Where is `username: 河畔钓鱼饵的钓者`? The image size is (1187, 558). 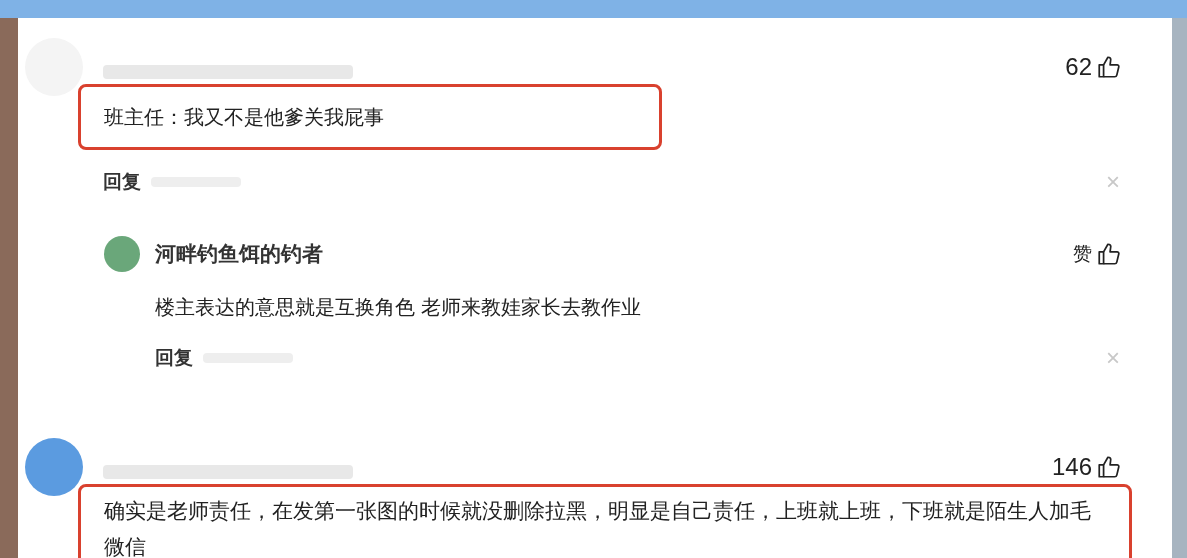
username: 河畔钓鱼饵的钓者 is located at coordinates (239, 254).